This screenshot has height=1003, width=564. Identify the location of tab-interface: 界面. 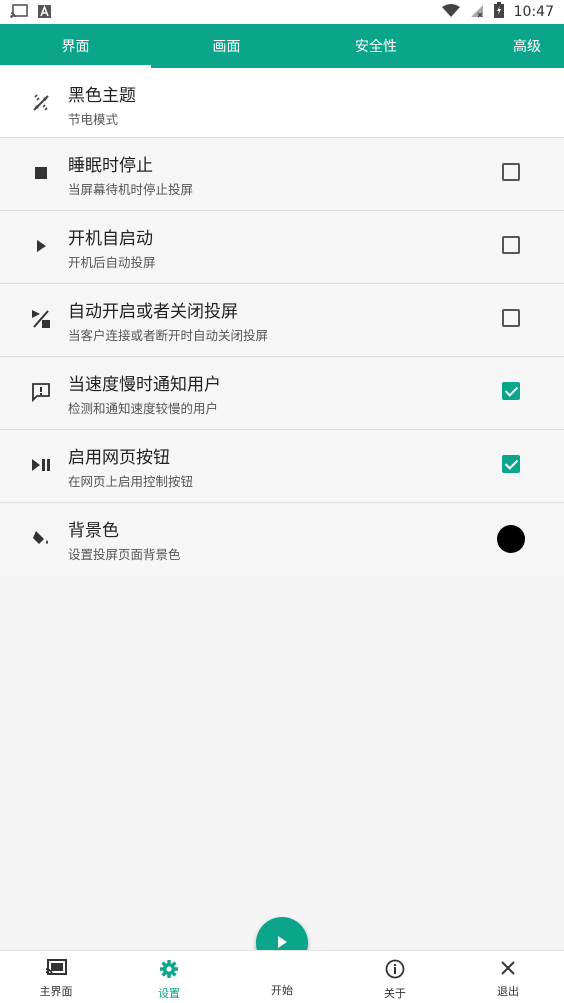
(75, 46).